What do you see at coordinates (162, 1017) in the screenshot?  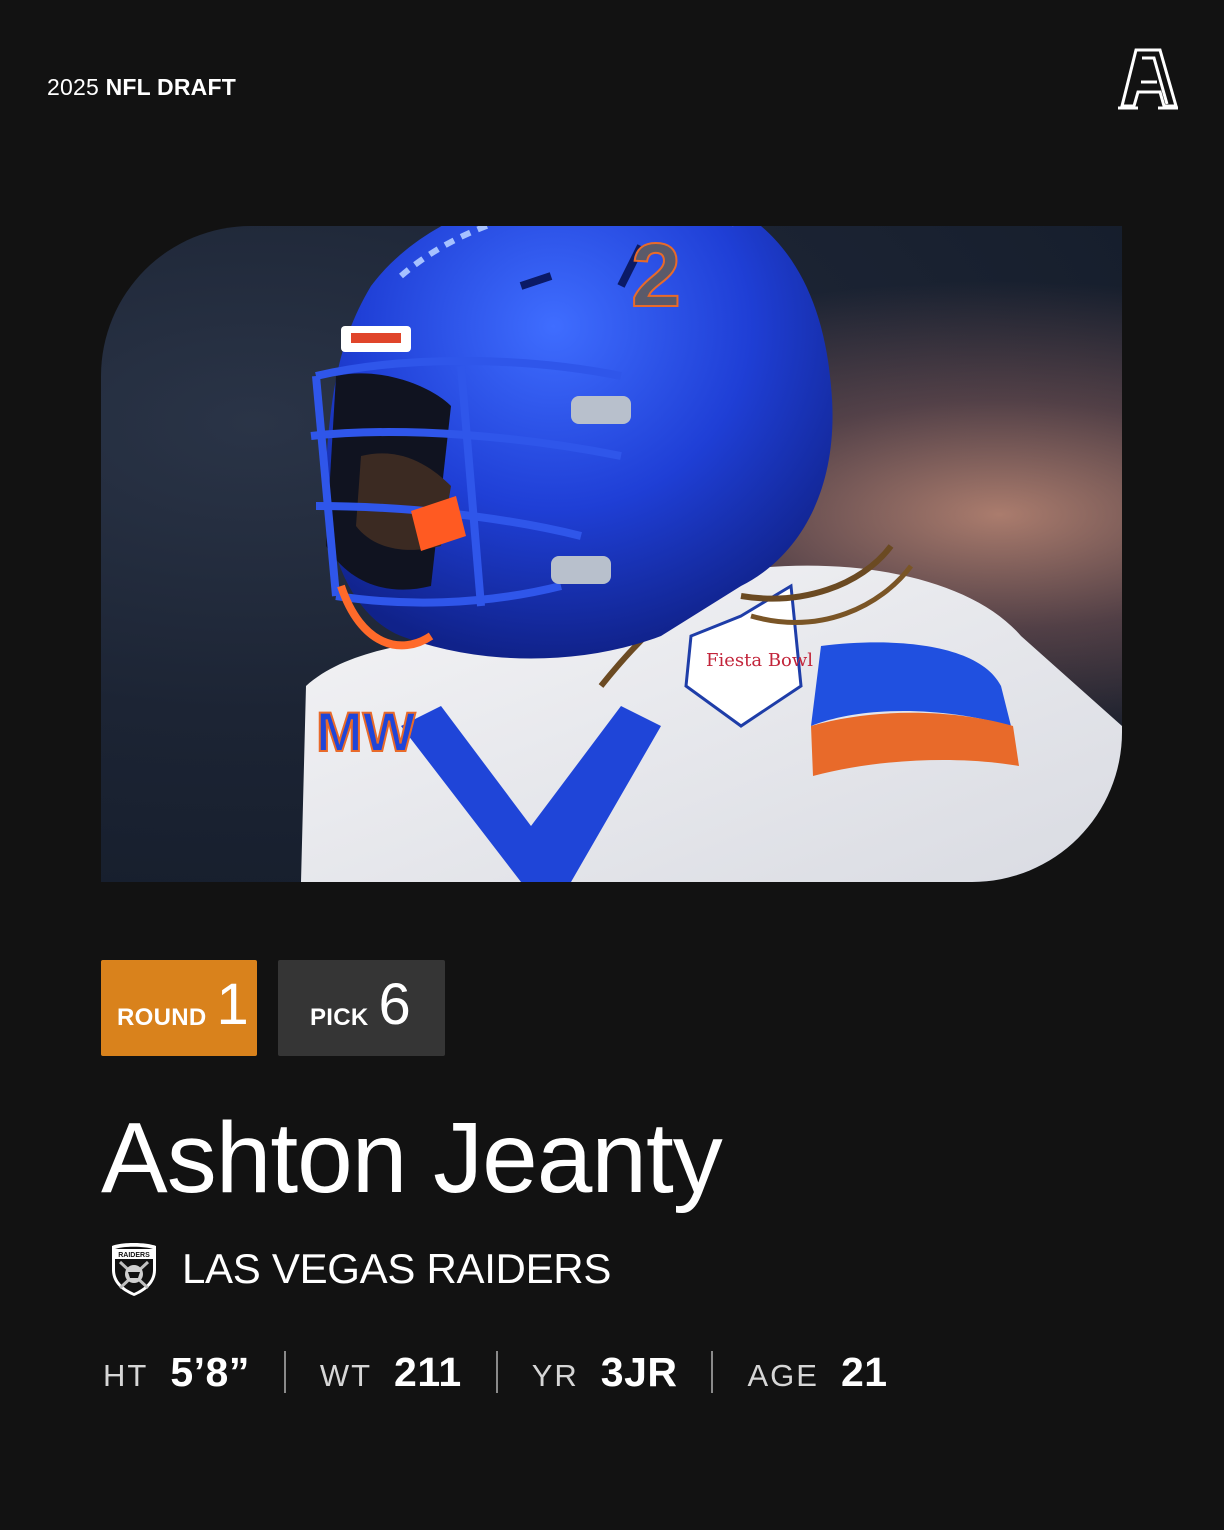 I see `round-label: ROUND` at bounding box center [162, 1017].